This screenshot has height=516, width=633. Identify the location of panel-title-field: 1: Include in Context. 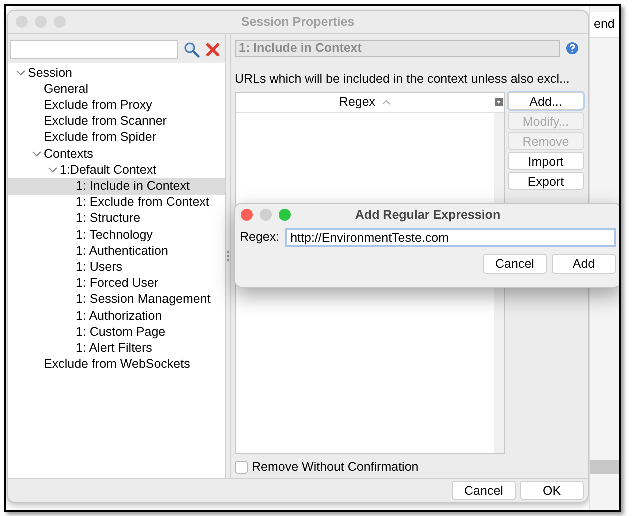
(397, 48).